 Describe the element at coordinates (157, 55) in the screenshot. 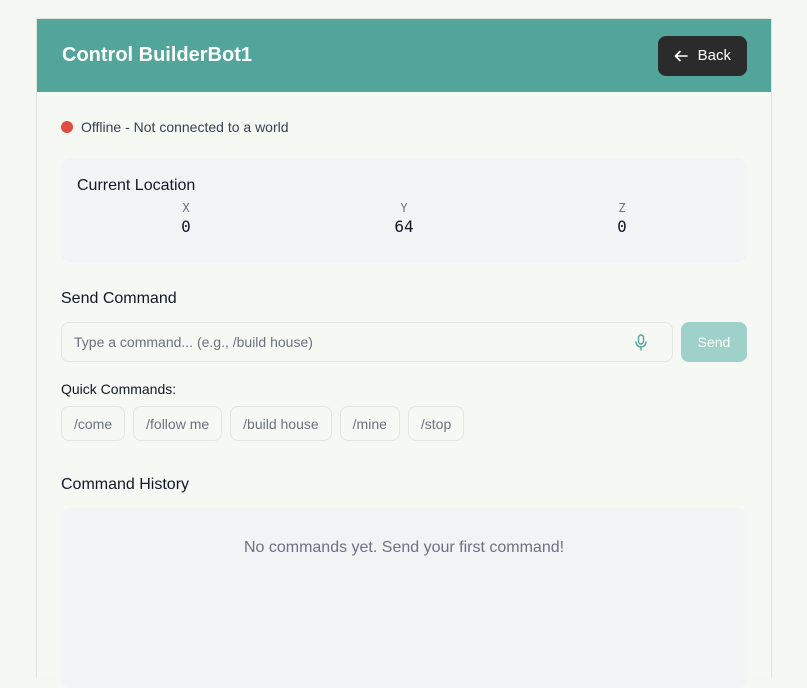

I see `page-title: Control BuilderBot1` at that location.